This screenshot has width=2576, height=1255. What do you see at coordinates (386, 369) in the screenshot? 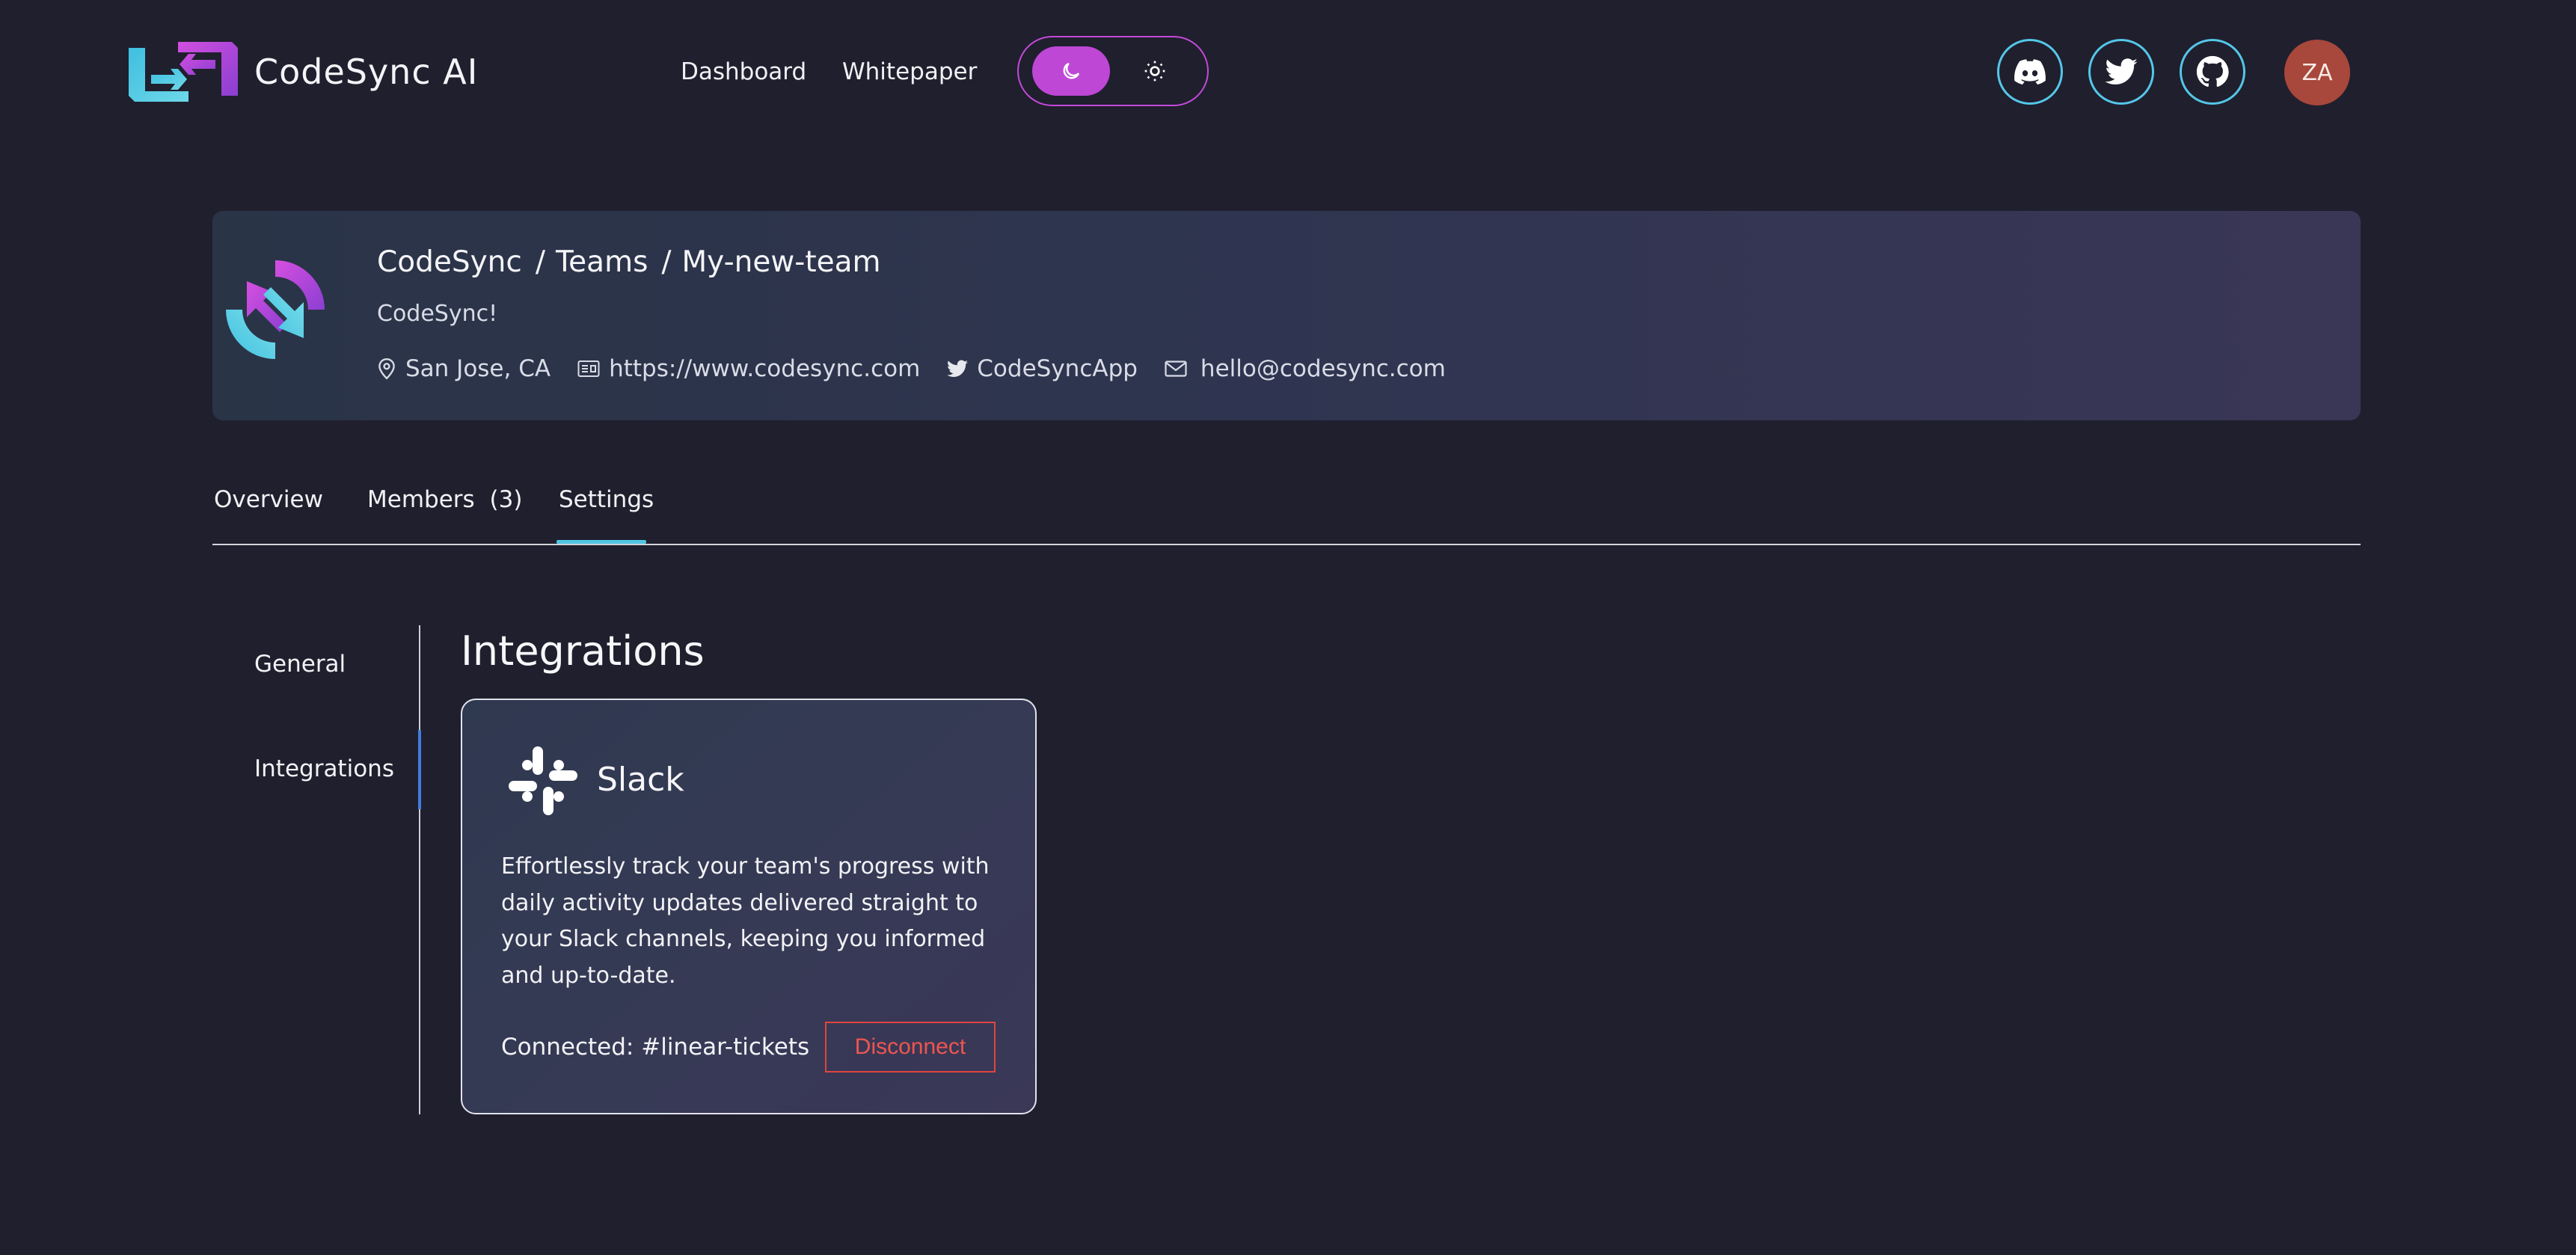
I see `location-pin-icon` at bounding box center [386, 369].